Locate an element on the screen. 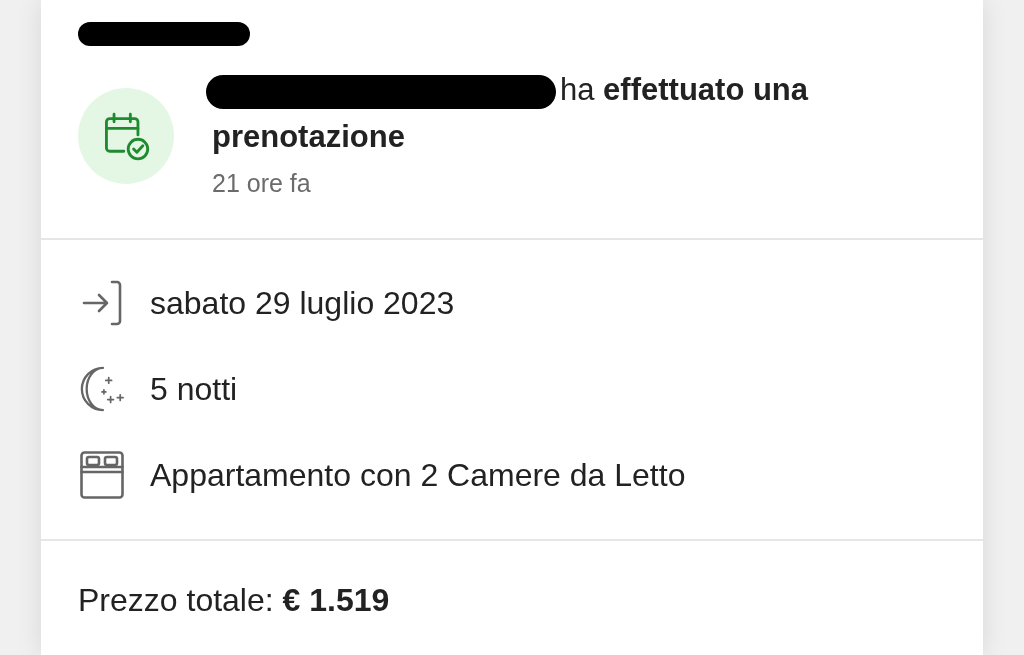 This screenshot has width=1024, height=655. total-price: Prezzo totale: € 1.519 is located at coordinates (234, 600).